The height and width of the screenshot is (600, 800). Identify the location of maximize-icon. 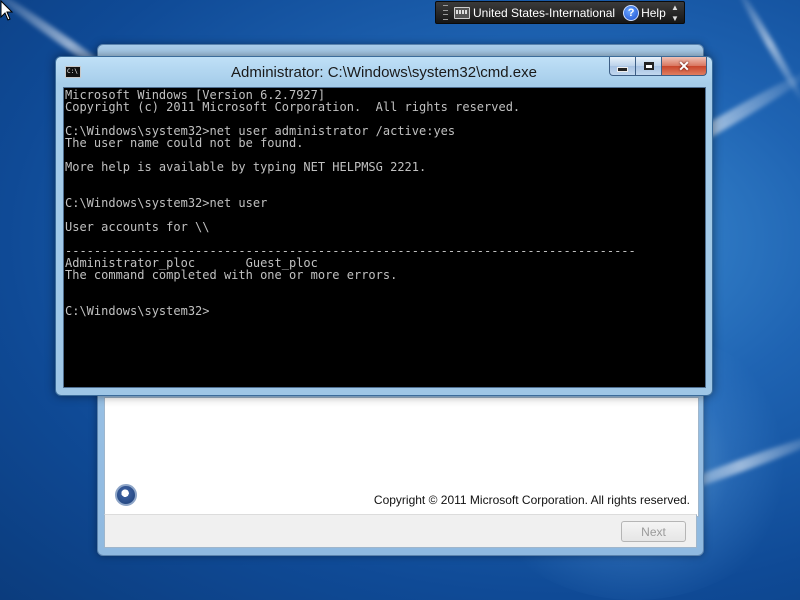
(648, 66).